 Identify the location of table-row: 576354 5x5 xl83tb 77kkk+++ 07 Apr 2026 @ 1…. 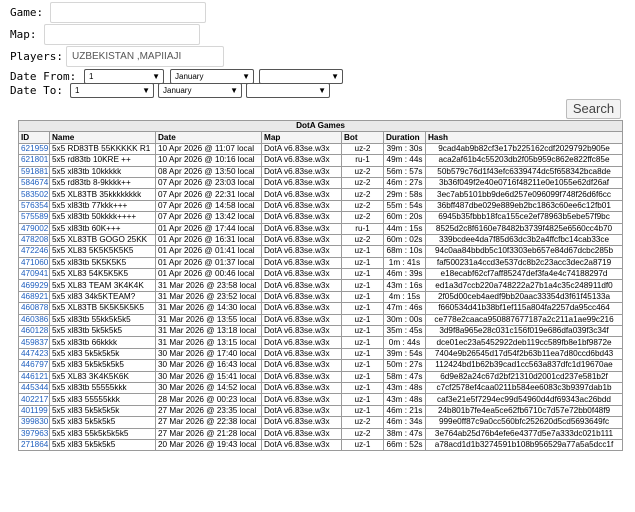
(321, 206).